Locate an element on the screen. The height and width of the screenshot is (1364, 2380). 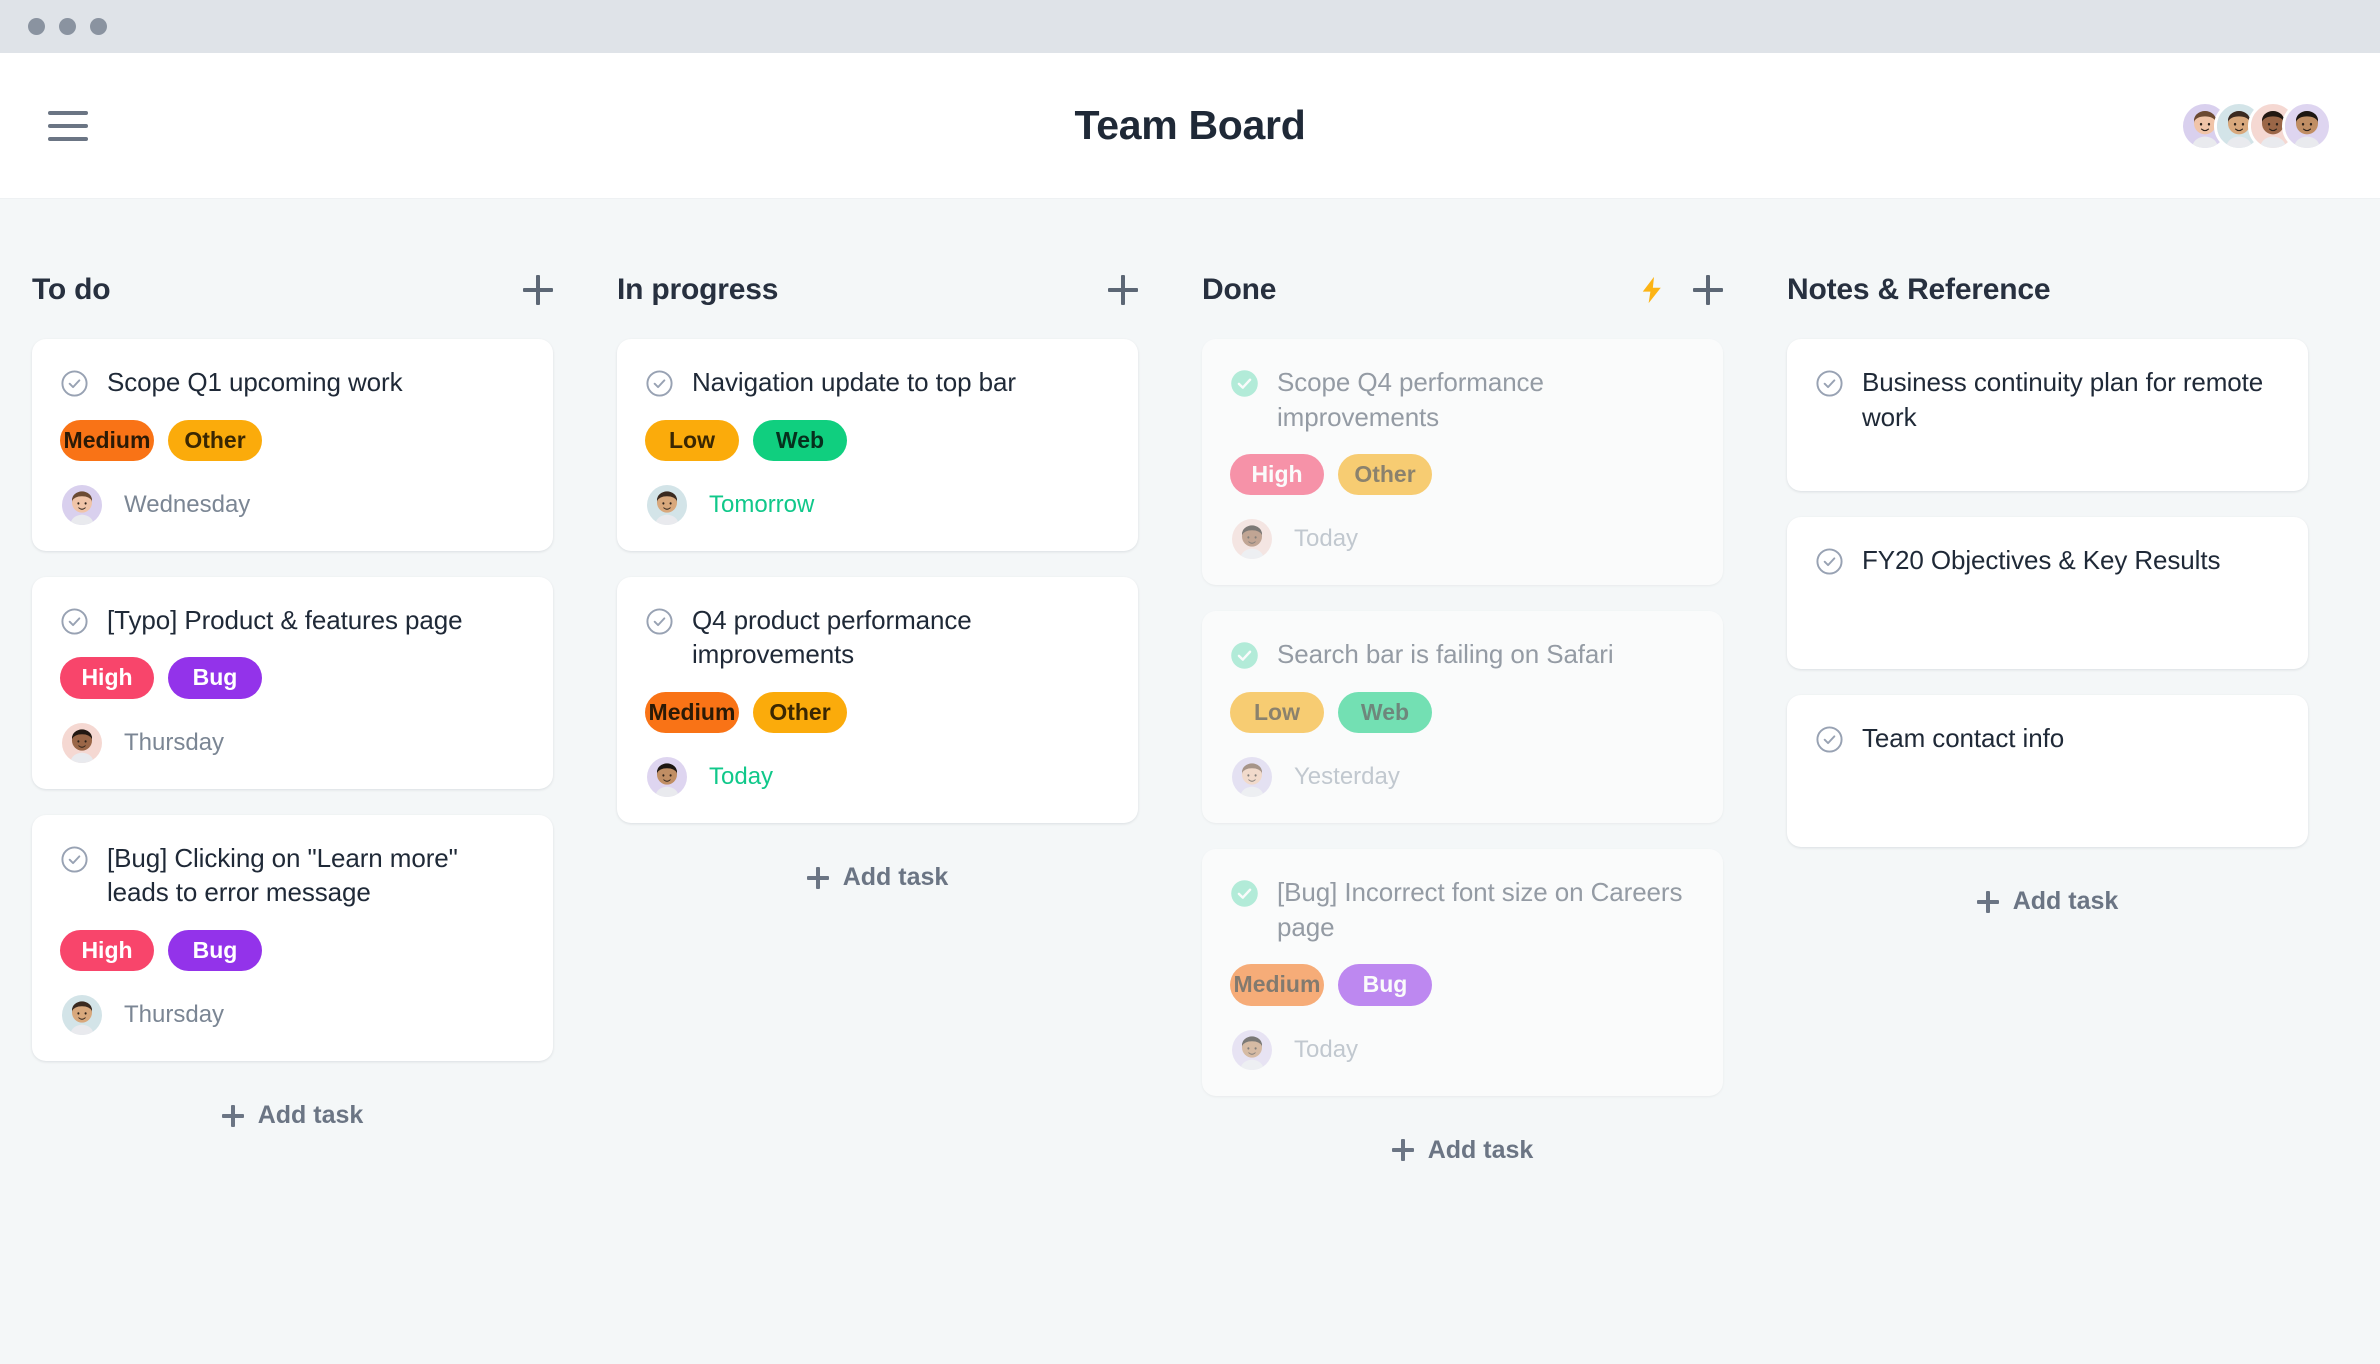
close-button is located at coordinates (36, 26).